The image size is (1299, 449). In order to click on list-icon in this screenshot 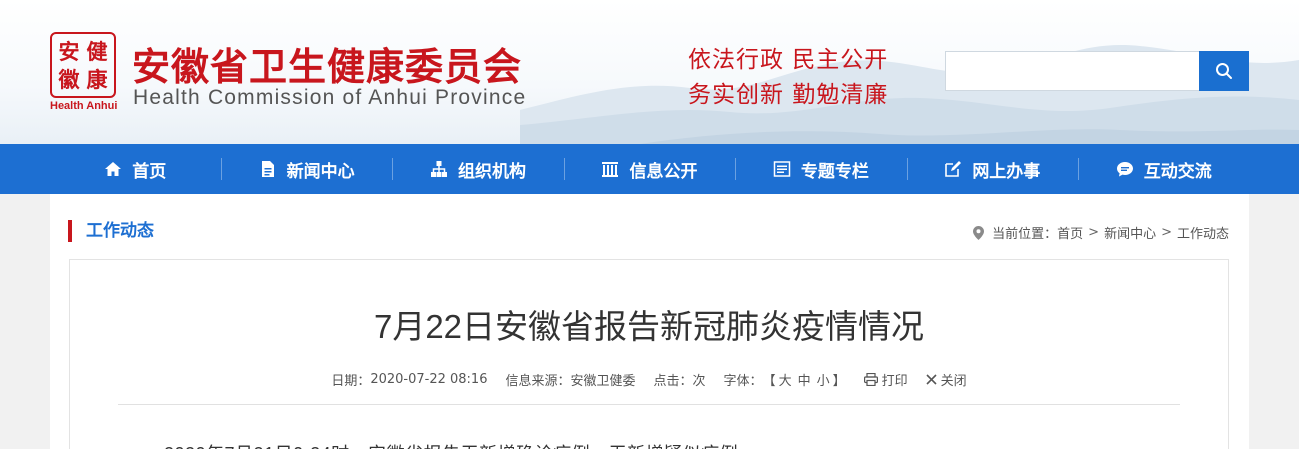, I will do `click(782, 169)`.